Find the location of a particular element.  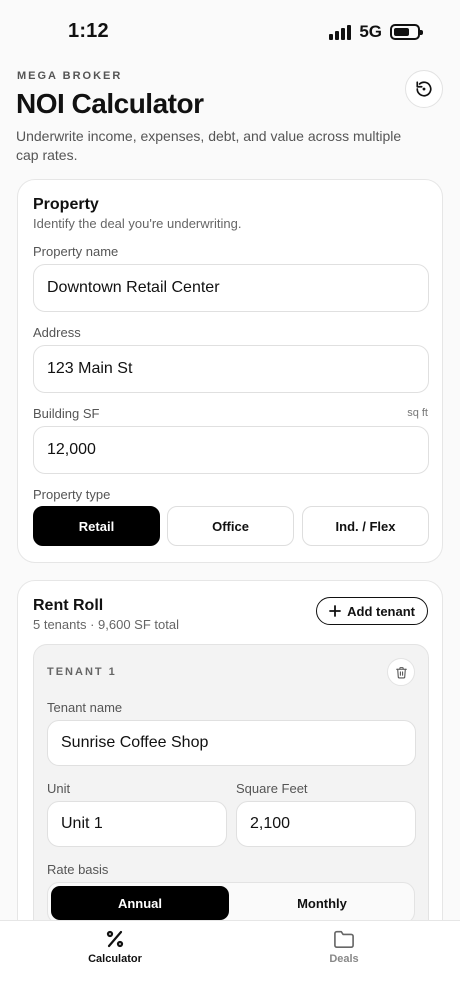

tab-calculator-label: Calculator is located at coordinates (115, 959).